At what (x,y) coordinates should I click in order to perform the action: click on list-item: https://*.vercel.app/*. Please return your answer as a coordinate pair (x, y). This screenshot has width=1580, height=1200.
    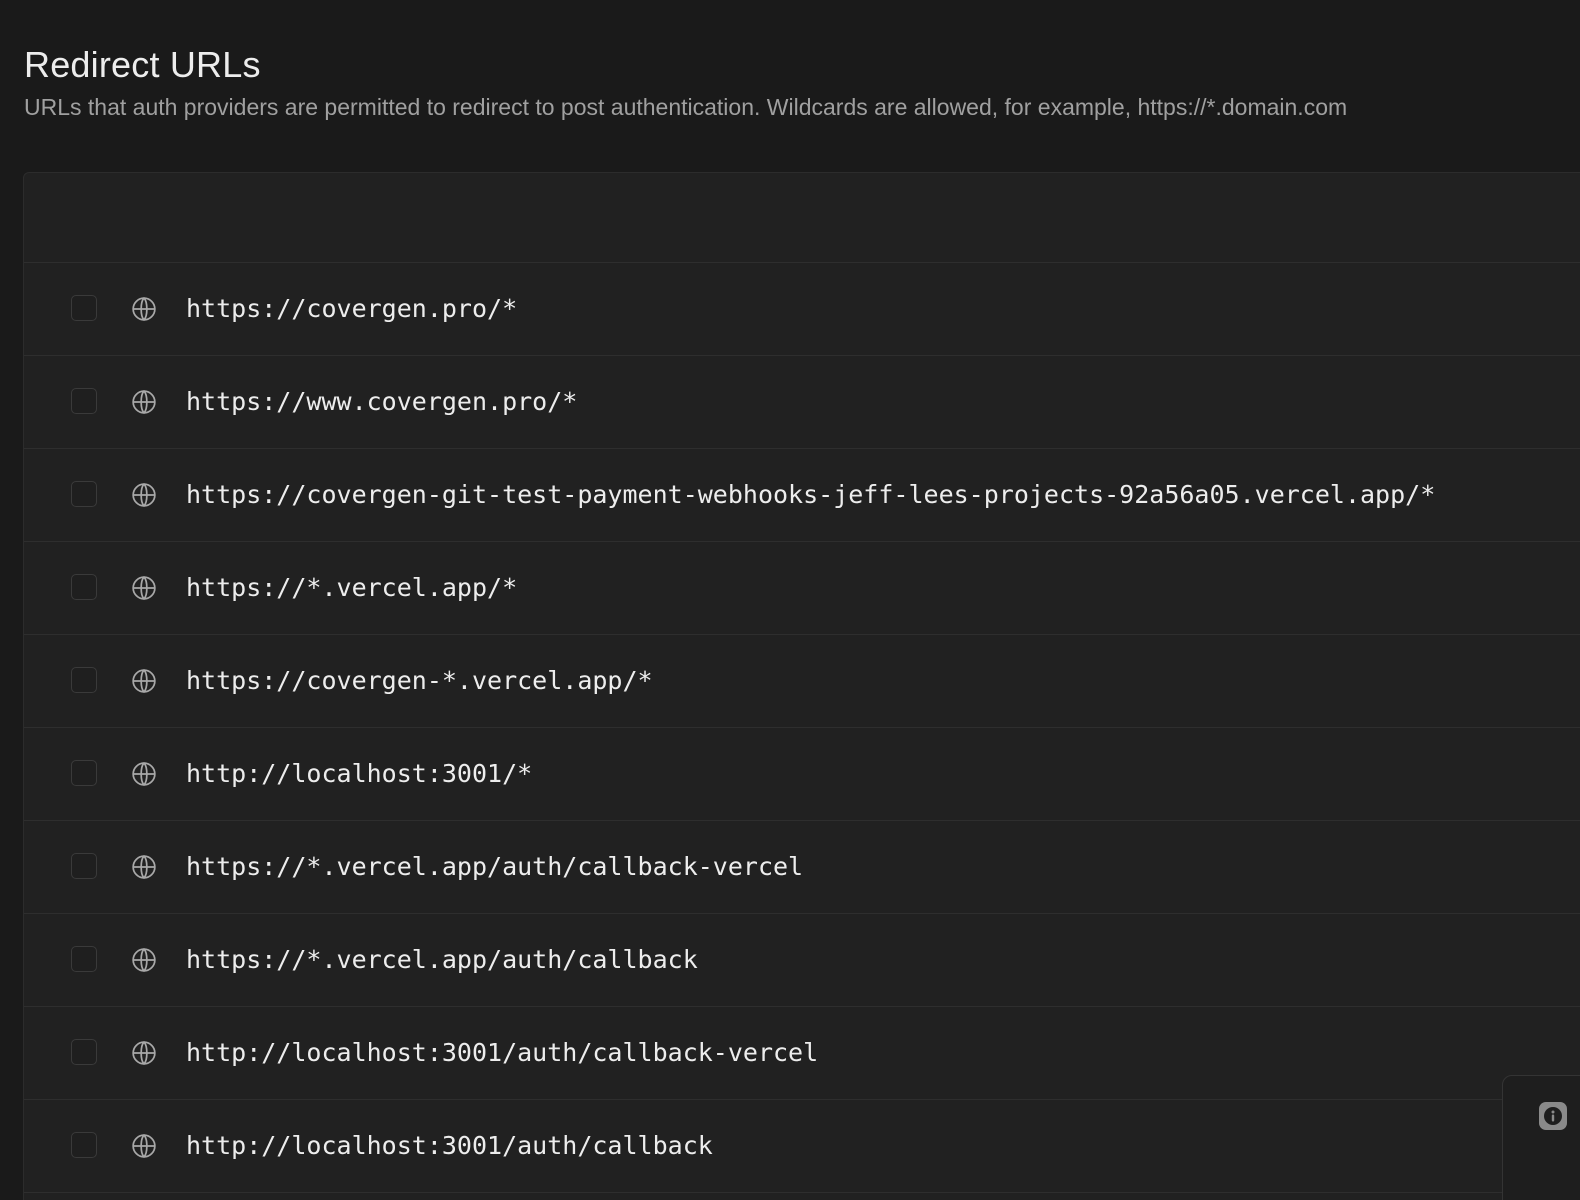
    Looking at the image, I should click on (802, 588).